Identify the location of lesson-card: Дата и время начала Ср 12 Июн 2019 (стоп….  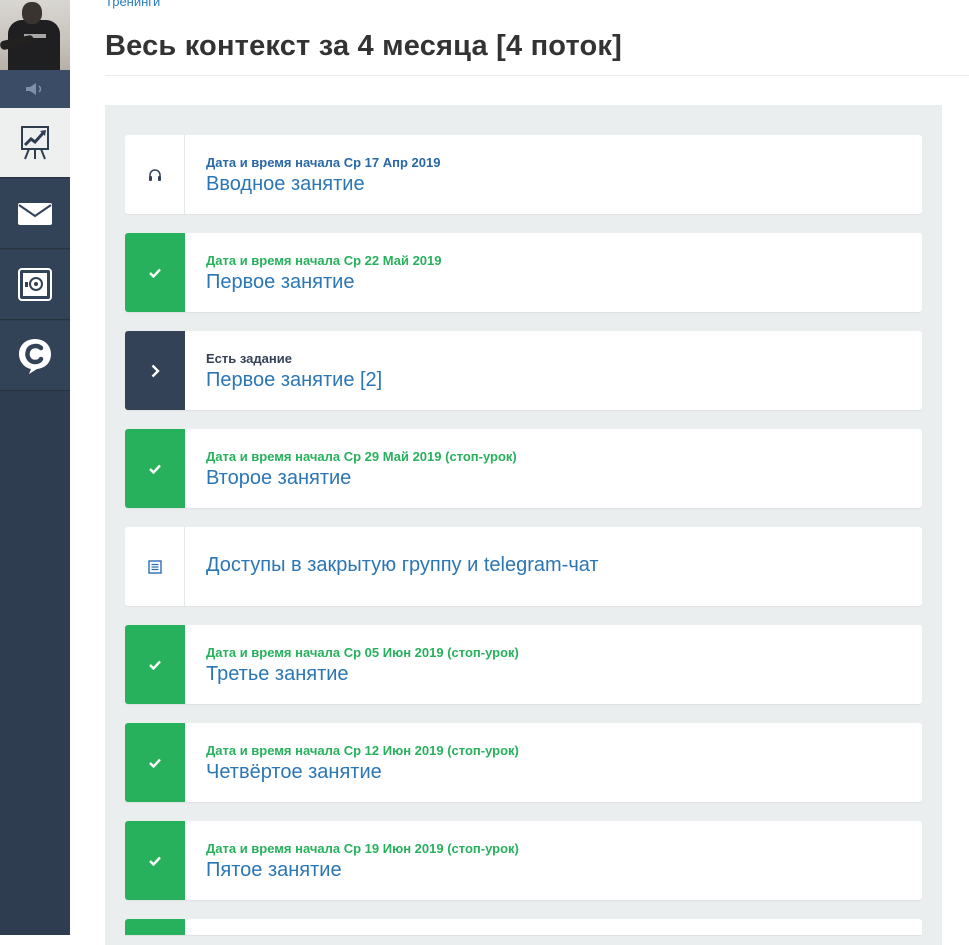
(523, 762).